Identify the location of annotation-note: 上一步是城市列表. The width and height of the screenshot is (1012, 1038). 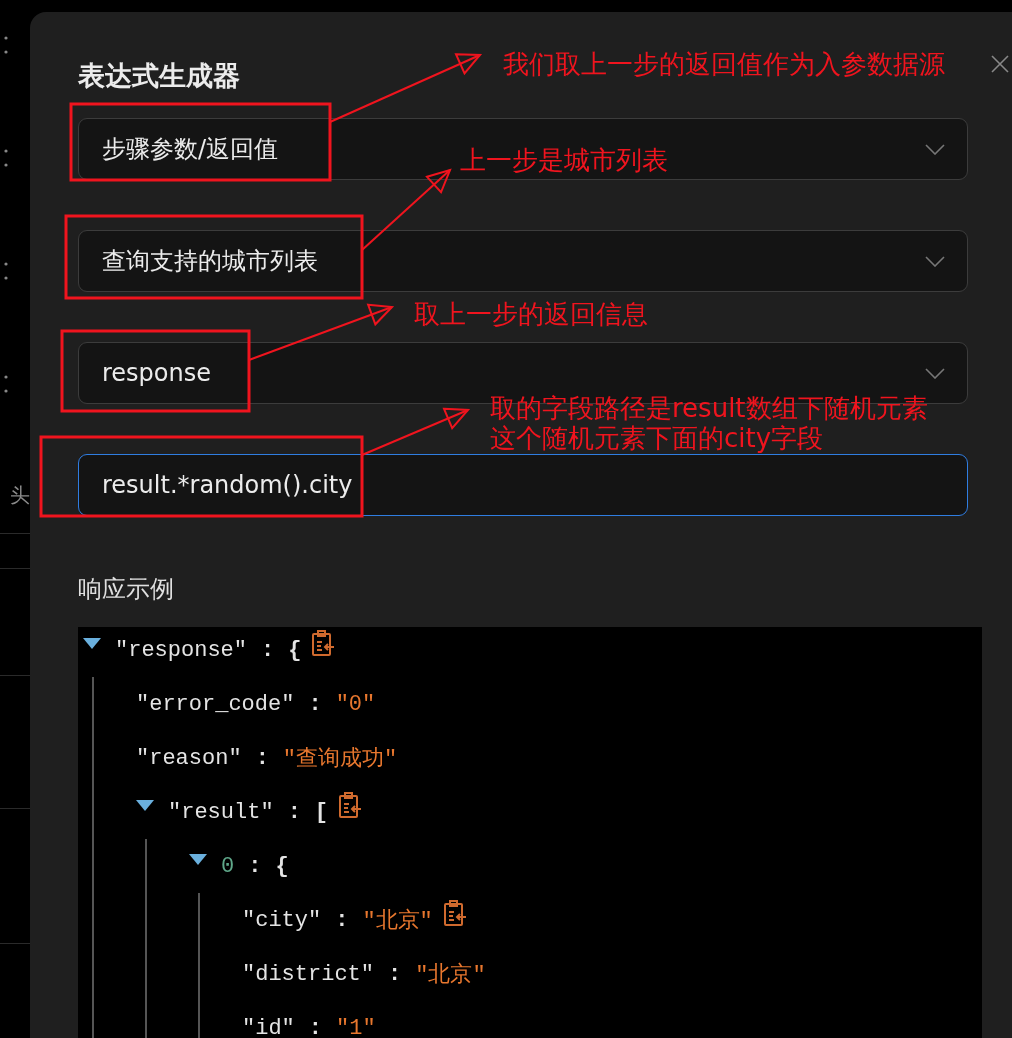
(564, 160).